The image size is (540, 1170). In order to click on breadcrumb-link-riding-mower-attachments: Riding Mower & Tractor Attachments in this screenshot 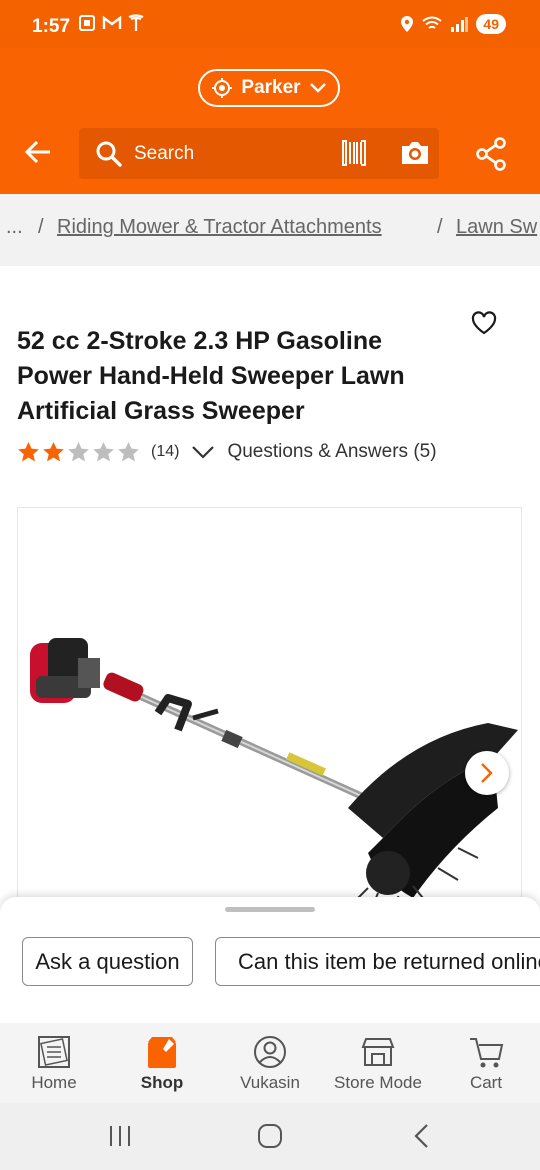, I will do `click(219, 227)`.